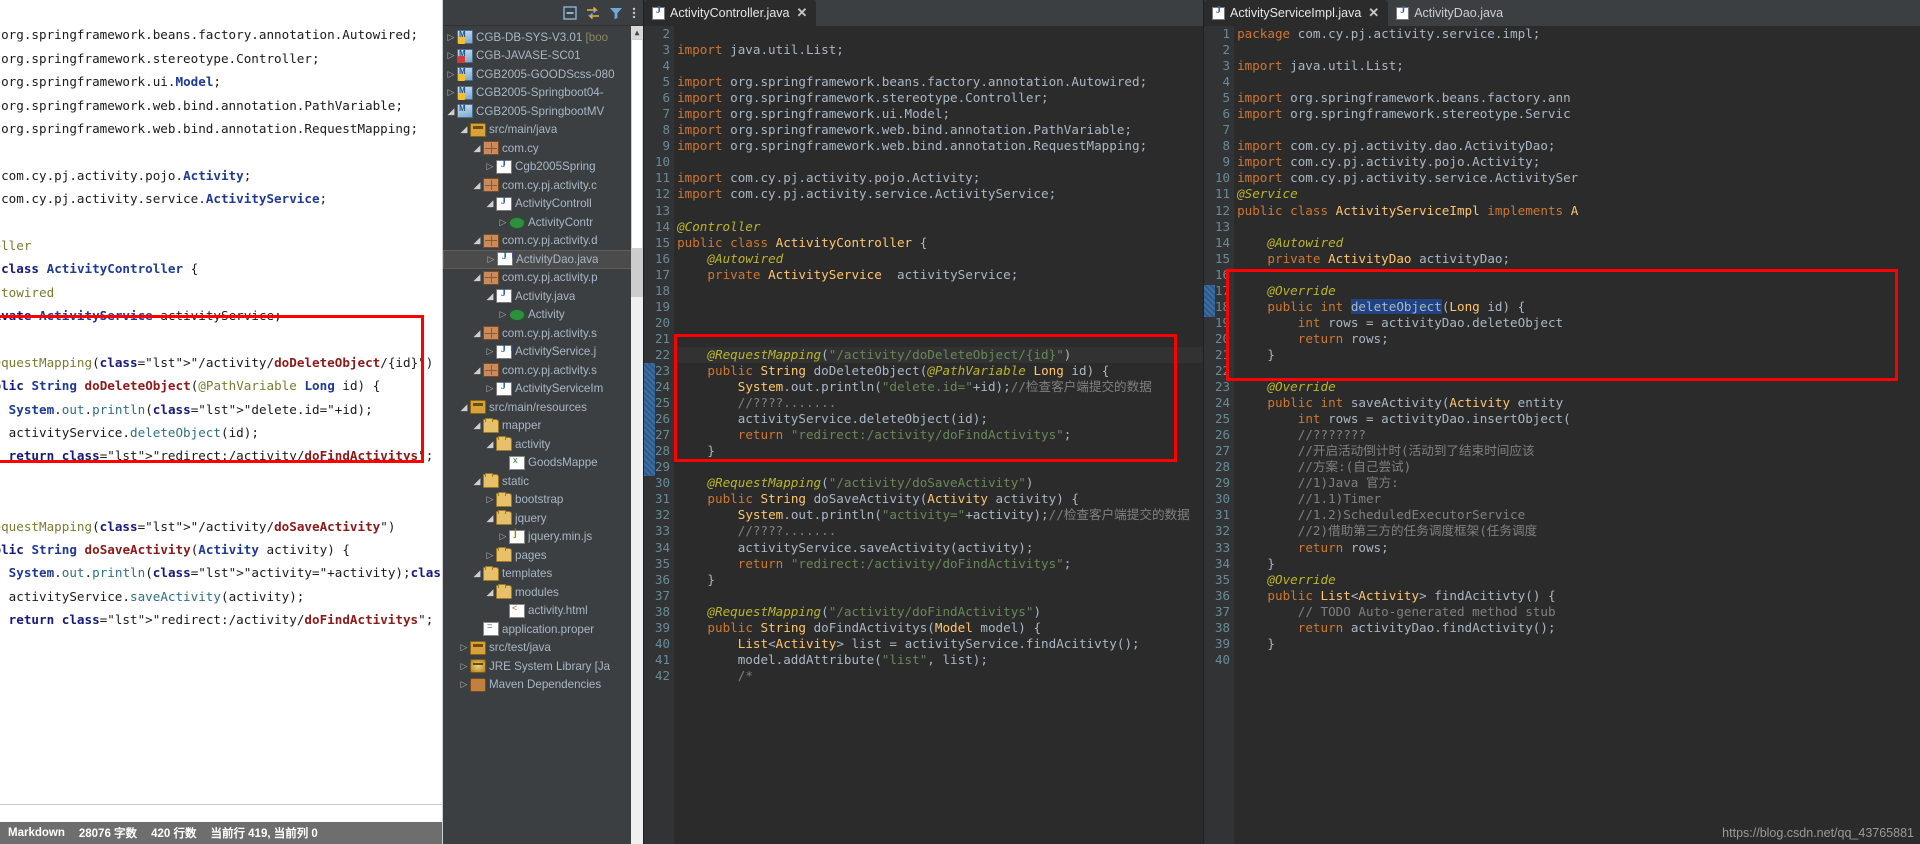 The image size is (1920, 844). Describe the element at coordinates (543, 241) in the screenshot. I see `tree-item: com.cy.pj.activity.d` at that location.